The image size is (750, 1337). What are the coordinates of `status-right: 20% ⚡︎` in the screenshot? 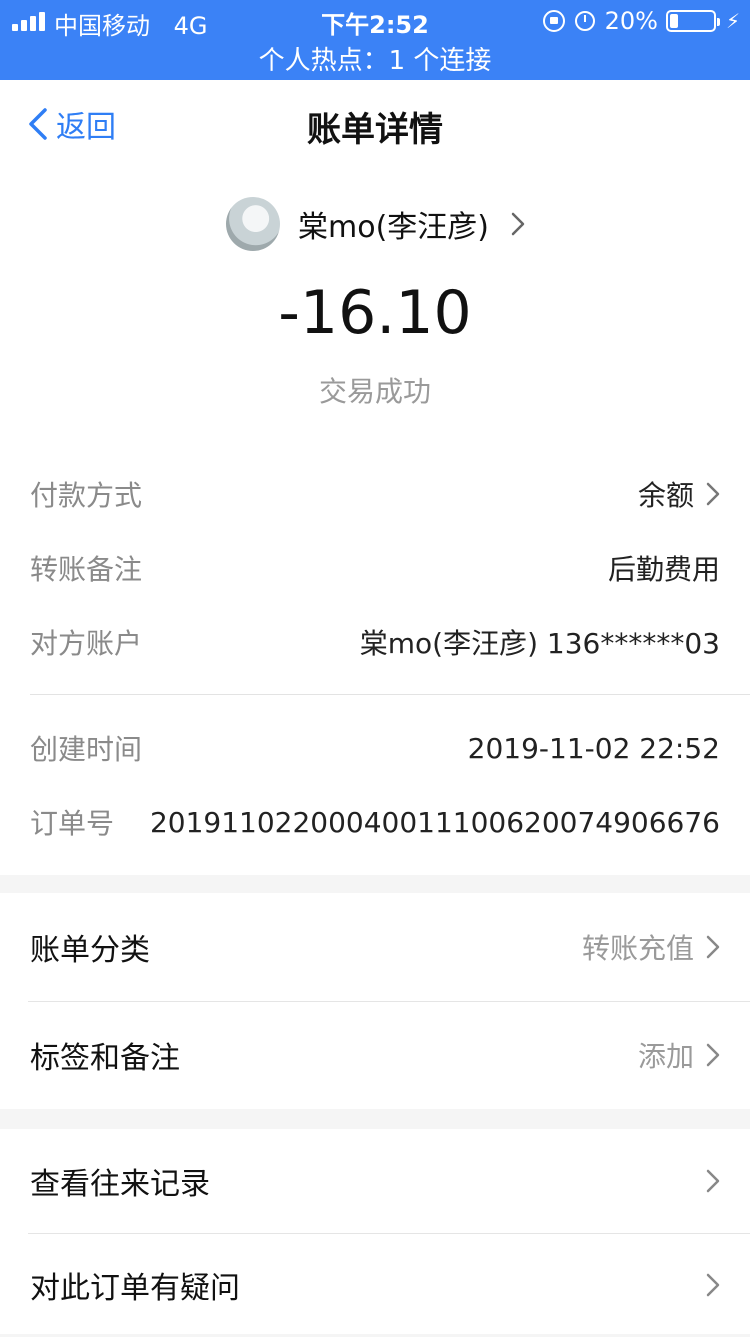 It's located at (641, 21).